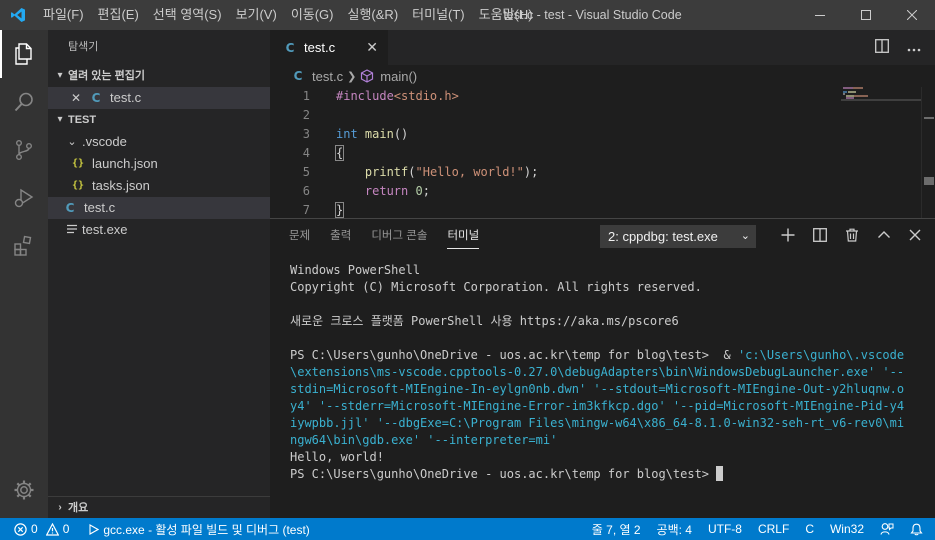 Image resolution: width=935 pixels, height=540 pixels. What do you see at coordinates (298, 76) in the screenshot?
I see `c-file-icon: C` at bounding box center [298, 76].